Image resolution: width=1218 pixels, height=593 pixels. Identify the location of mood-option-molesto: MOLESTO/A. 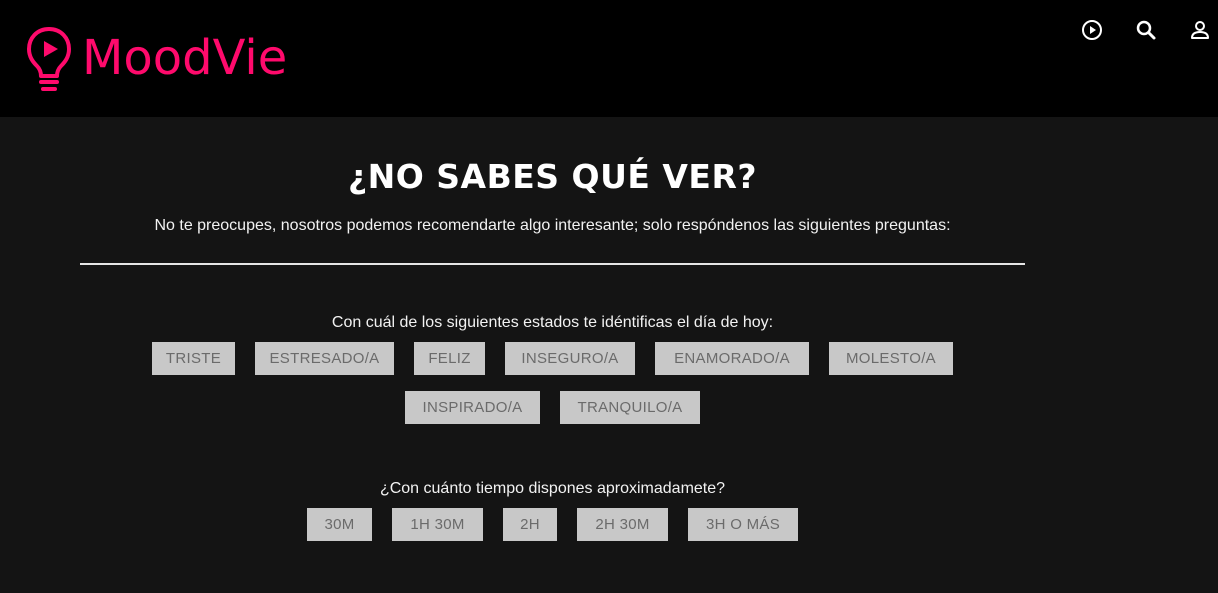
(891, 358).